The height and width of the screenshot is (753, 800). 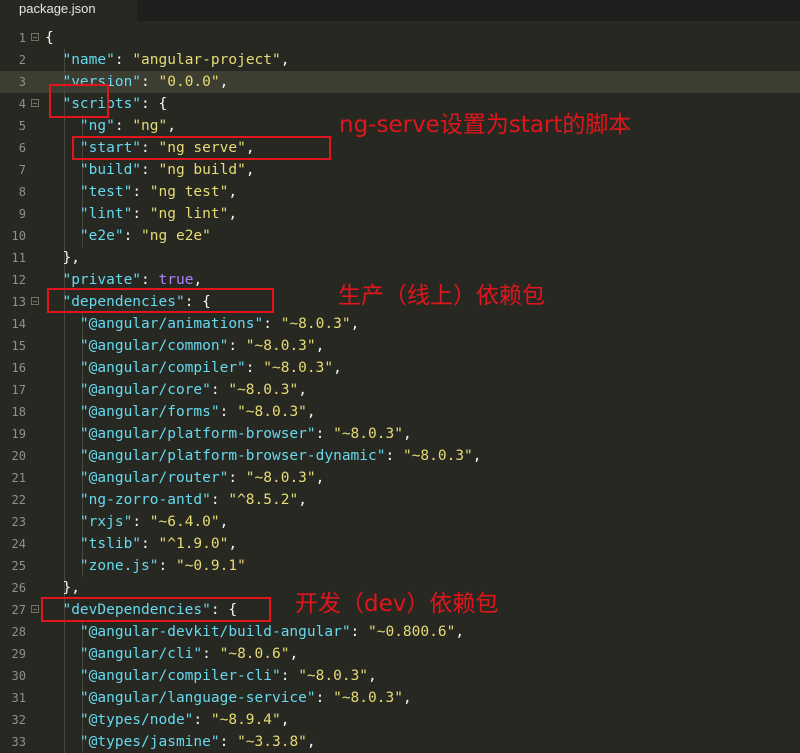 I want to click on code-line: 30 "@angular/compiler-cli": "~8.0.3",, so click(x=400, y=676).